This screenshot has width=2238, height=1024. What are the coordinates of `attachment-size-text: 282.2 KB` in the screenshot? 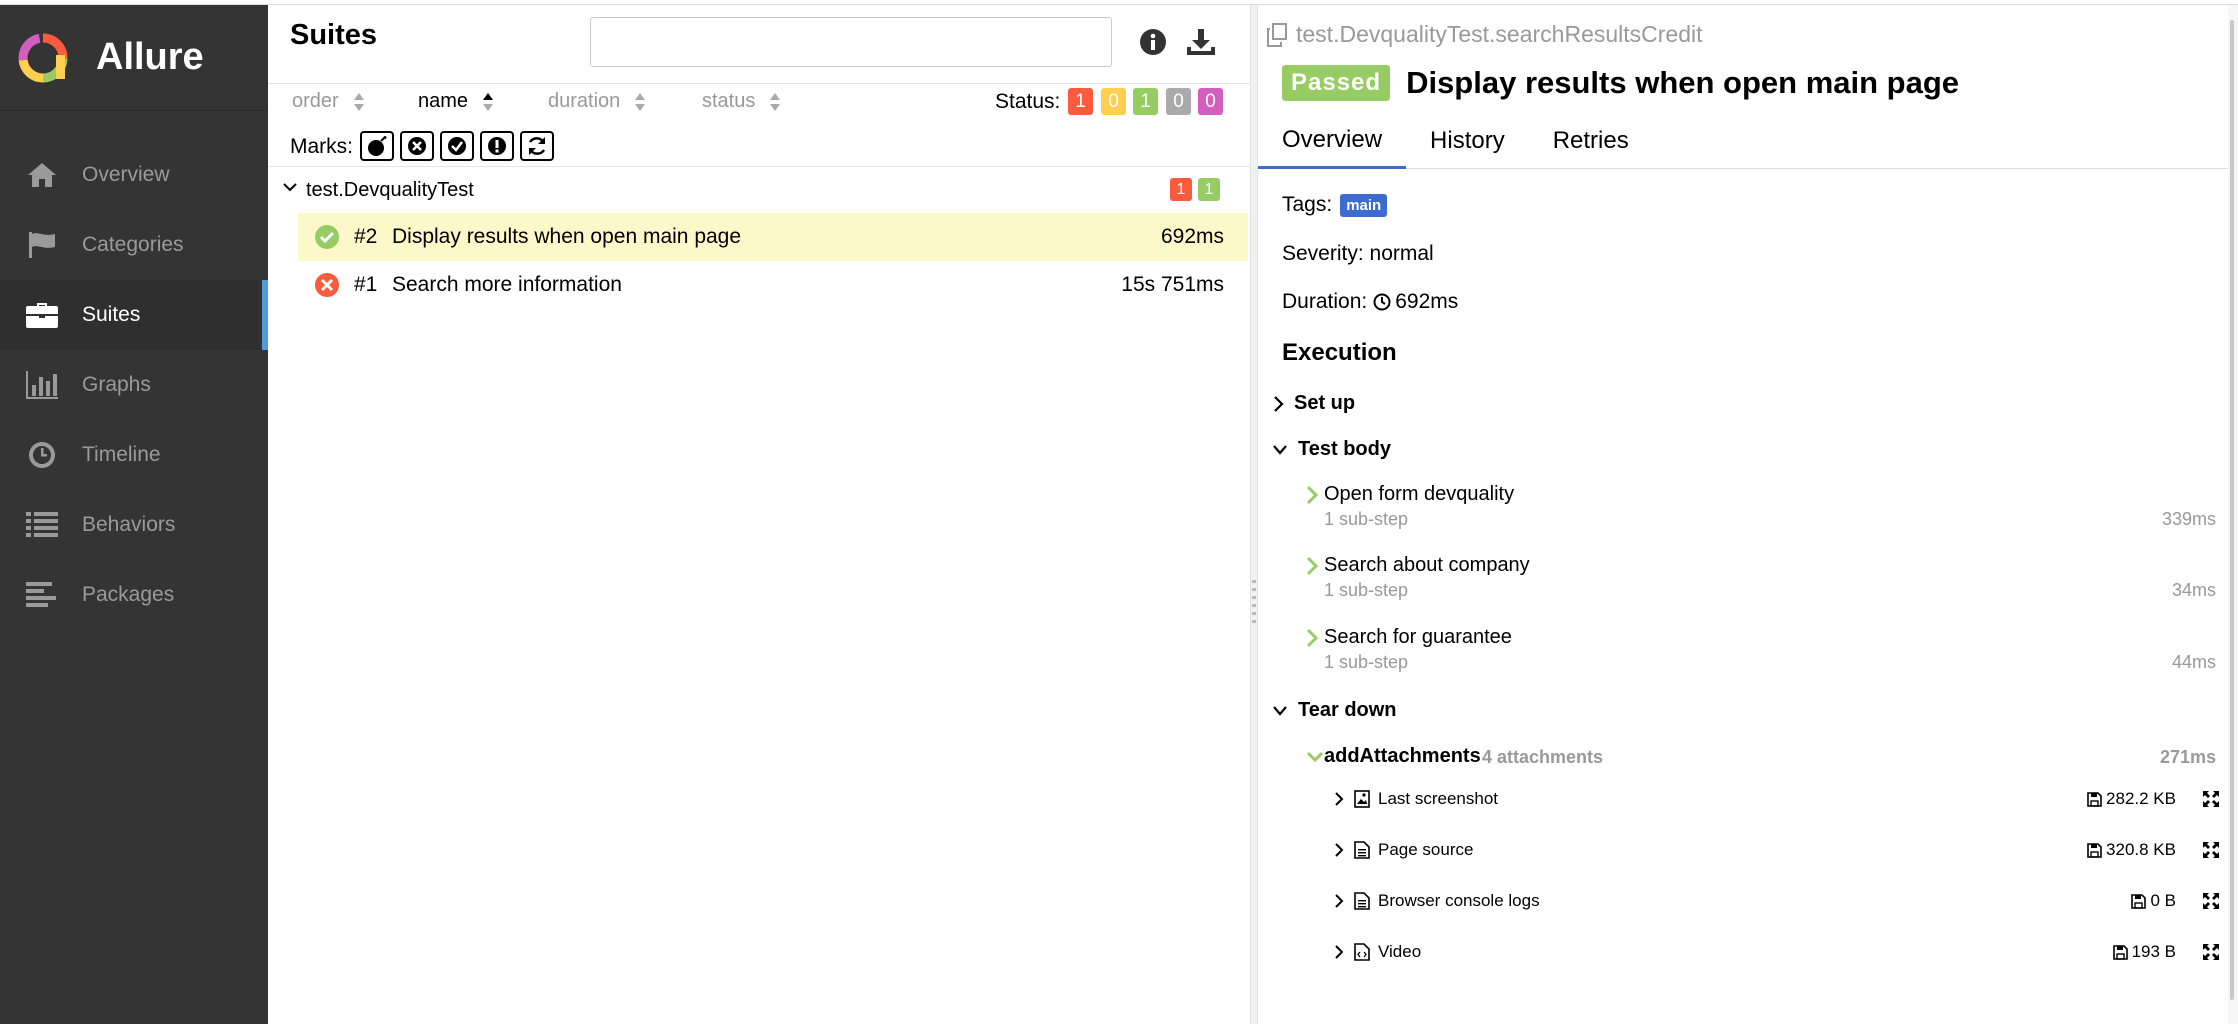 It's located at (2141, 798).